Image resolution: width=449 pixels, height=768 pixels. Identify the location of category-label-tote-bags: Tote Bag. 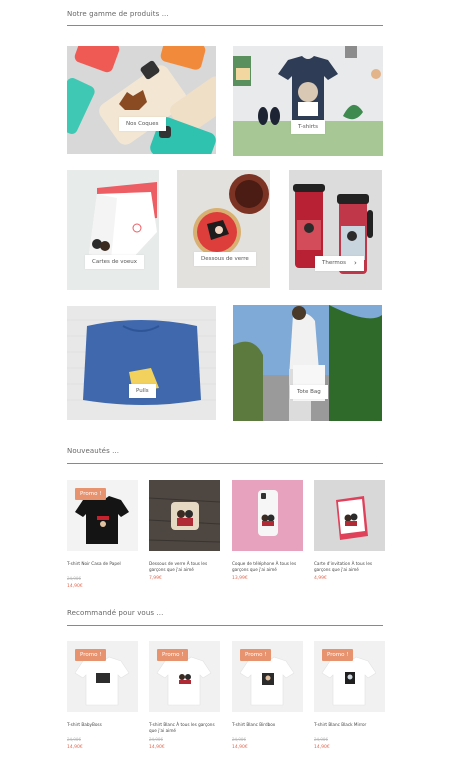
(309, 392).